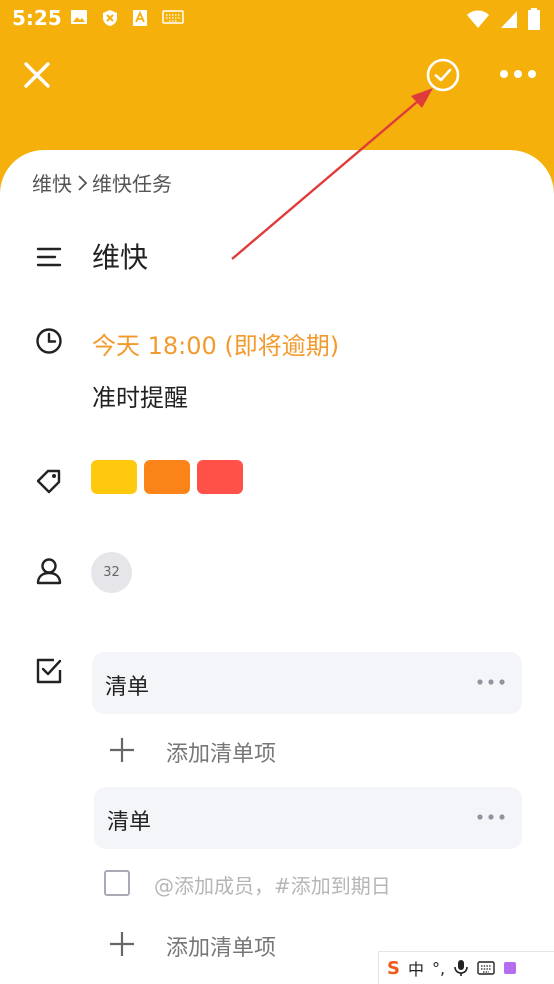 The image size is (554, 984). I want to click on breadcrumb-current: 维快任务, so click(132, 182).